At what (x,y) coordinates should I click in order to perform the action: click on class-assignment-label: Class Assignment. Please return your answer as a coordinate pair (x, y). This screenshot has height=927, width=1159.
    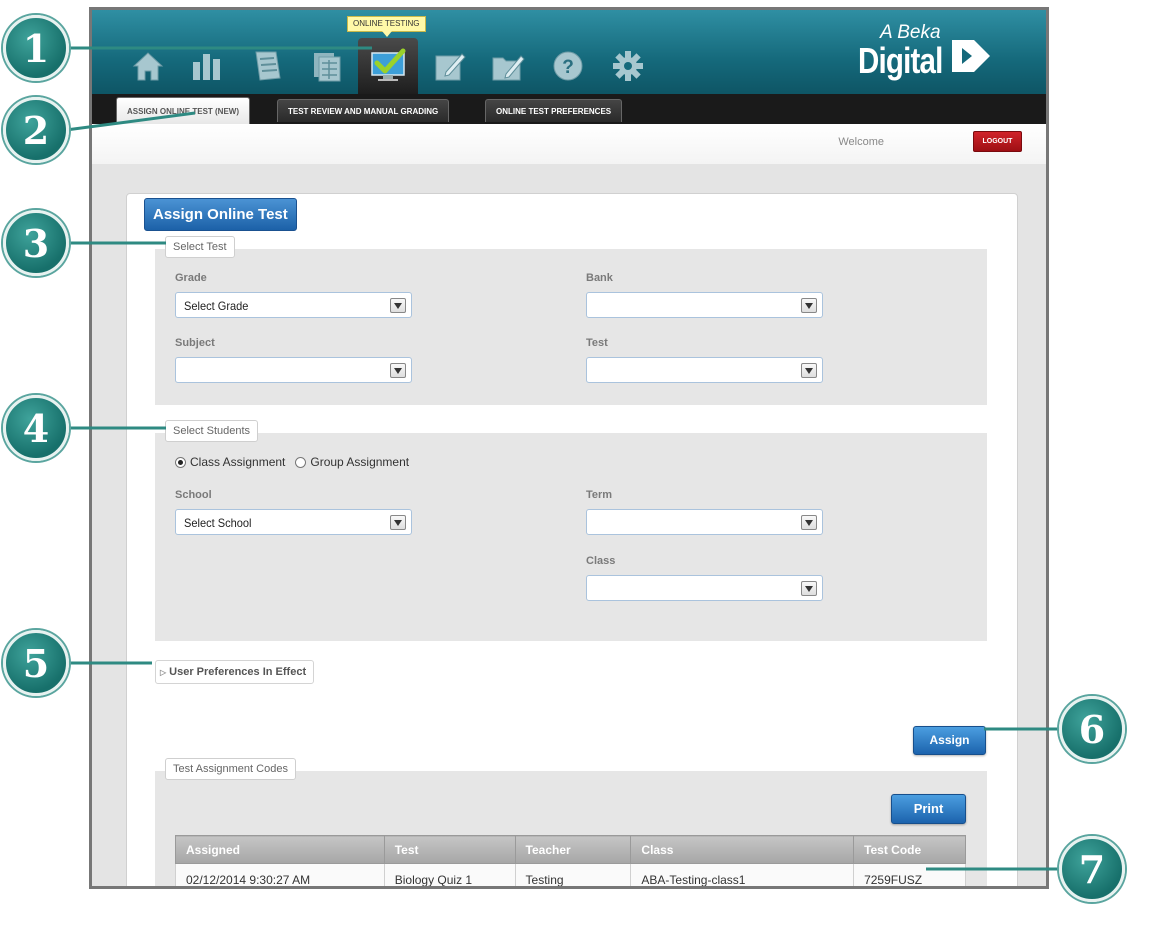
    Looking at the image, I should click on (237, 462).